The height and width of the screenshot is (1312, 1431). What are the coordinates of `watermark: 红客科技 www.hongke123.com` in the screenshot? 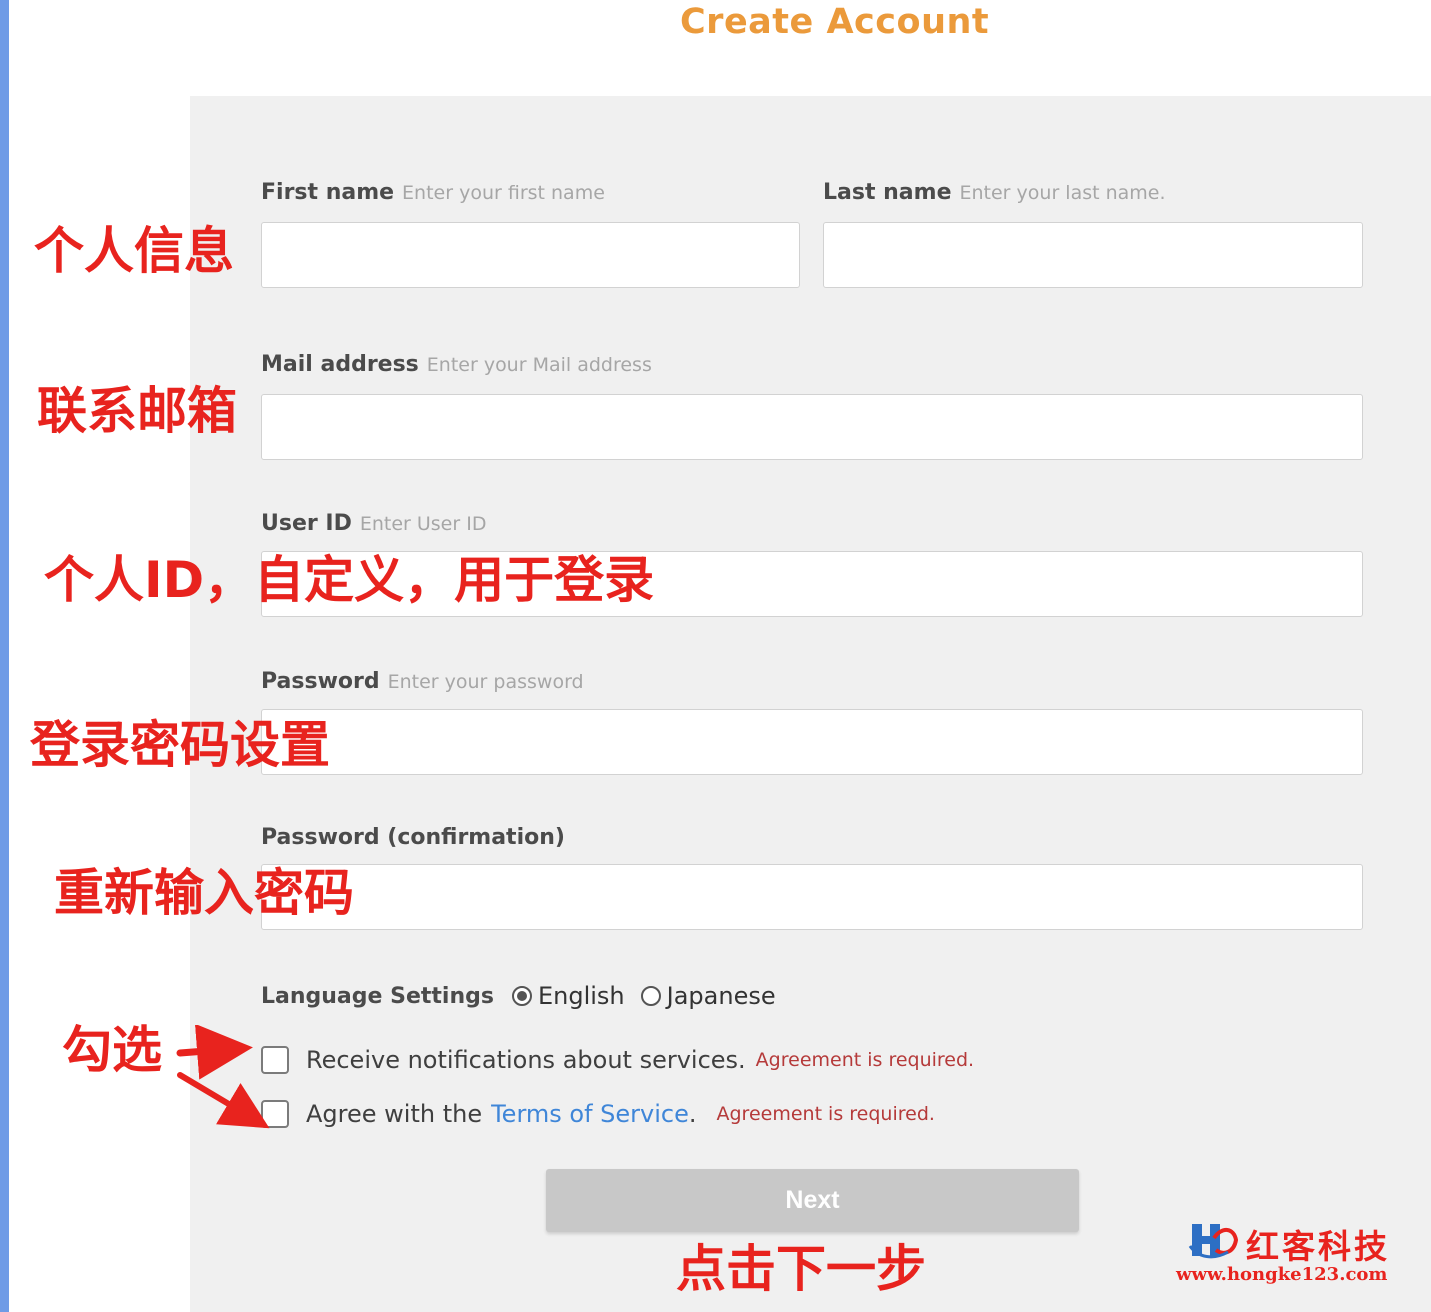 It's located at (1296, 1253).